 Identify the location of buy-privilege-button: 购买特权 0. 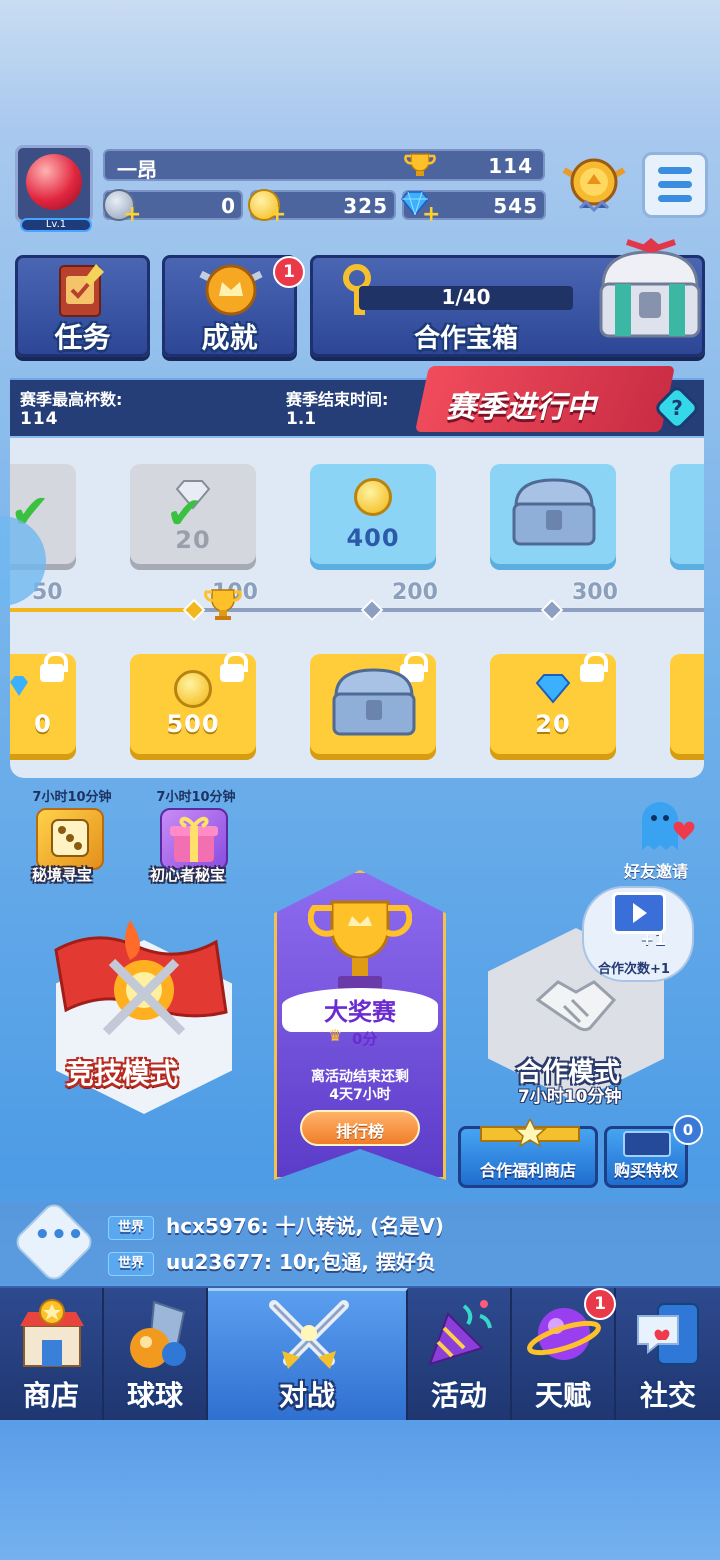
(653, 1151).